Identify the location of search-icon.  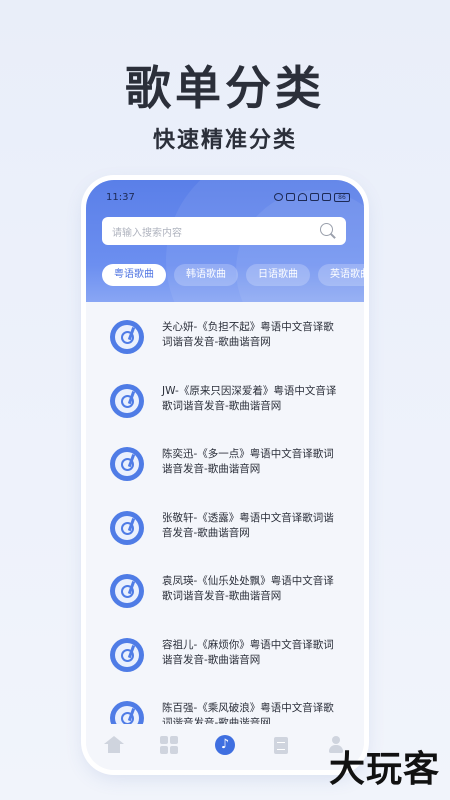
(328, 231).